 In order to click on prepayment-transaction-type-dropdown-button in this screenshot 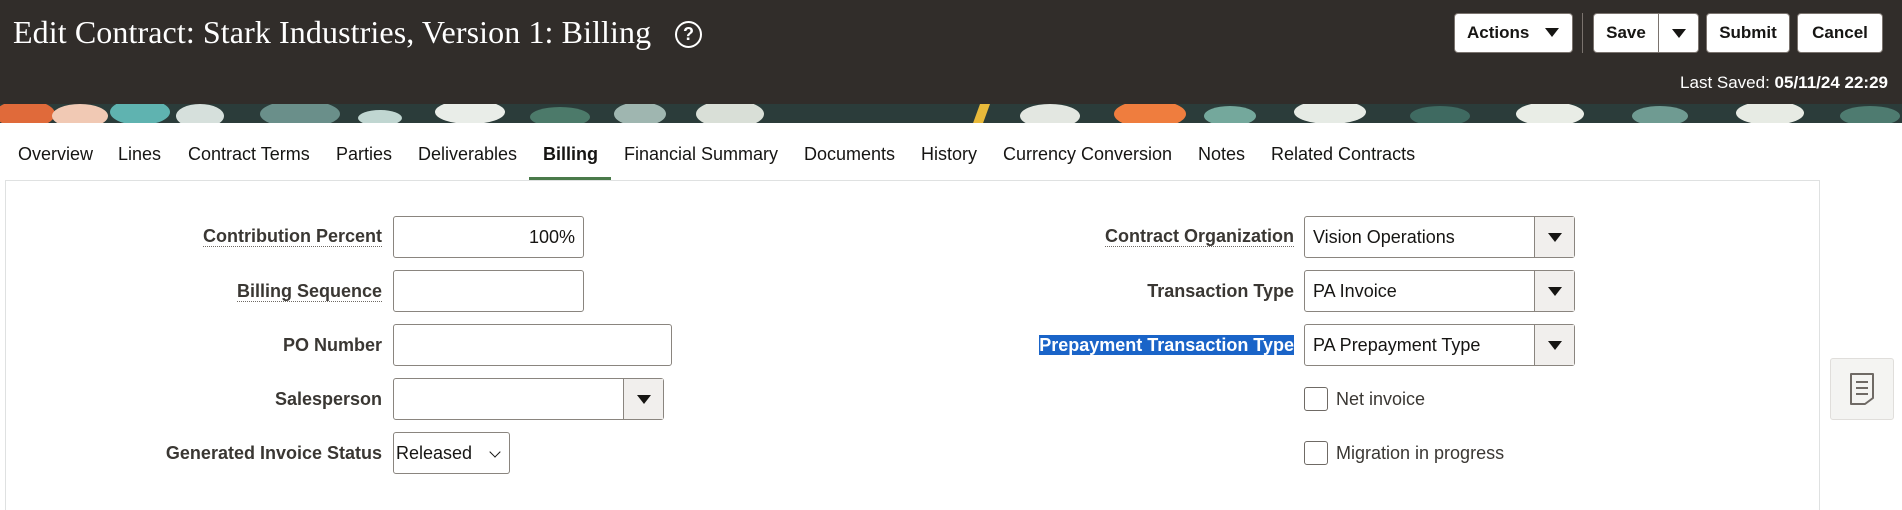, I will do `click(1554, 345)`.